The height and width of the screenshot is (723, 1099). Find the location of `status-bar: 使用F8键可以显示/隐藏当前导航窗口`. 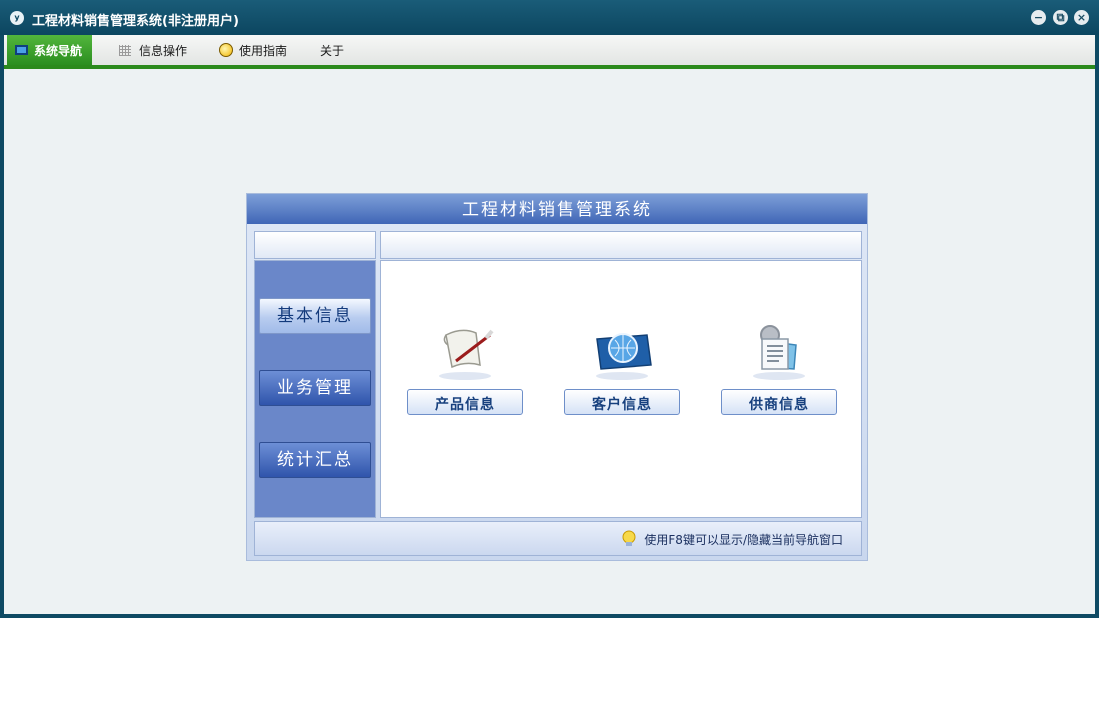

status-bar: 使用F8键可以显示/隐藏当前导航窗口 is located at coordinates (558, 538).